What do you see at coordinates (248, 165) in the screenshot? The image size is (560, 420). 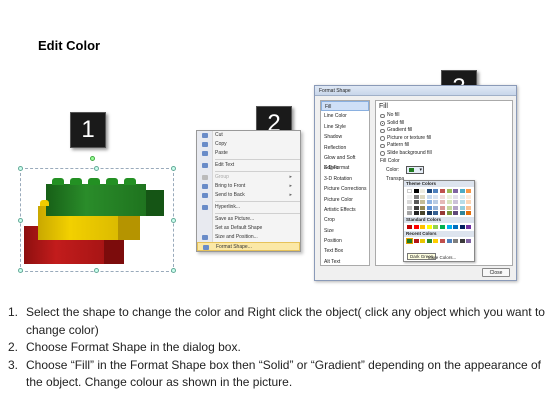 I see `menu-item-edit-text: Edit Text` at bounding box center [248, 165].